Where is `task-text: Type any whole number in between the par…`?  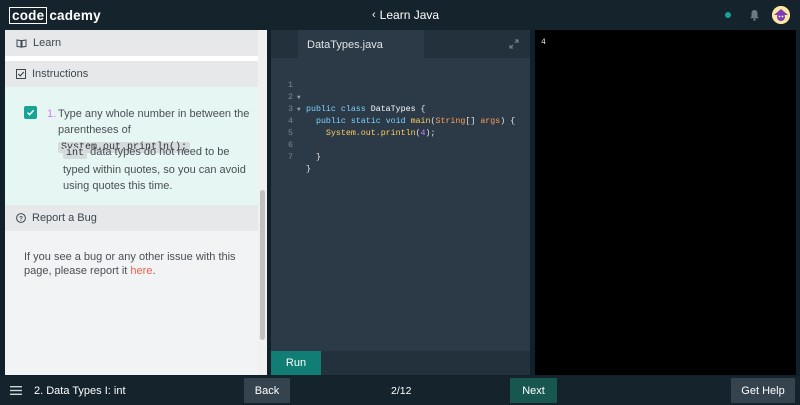
task-text: Type any whole number in between the par… is located at coordinates (154, 122).